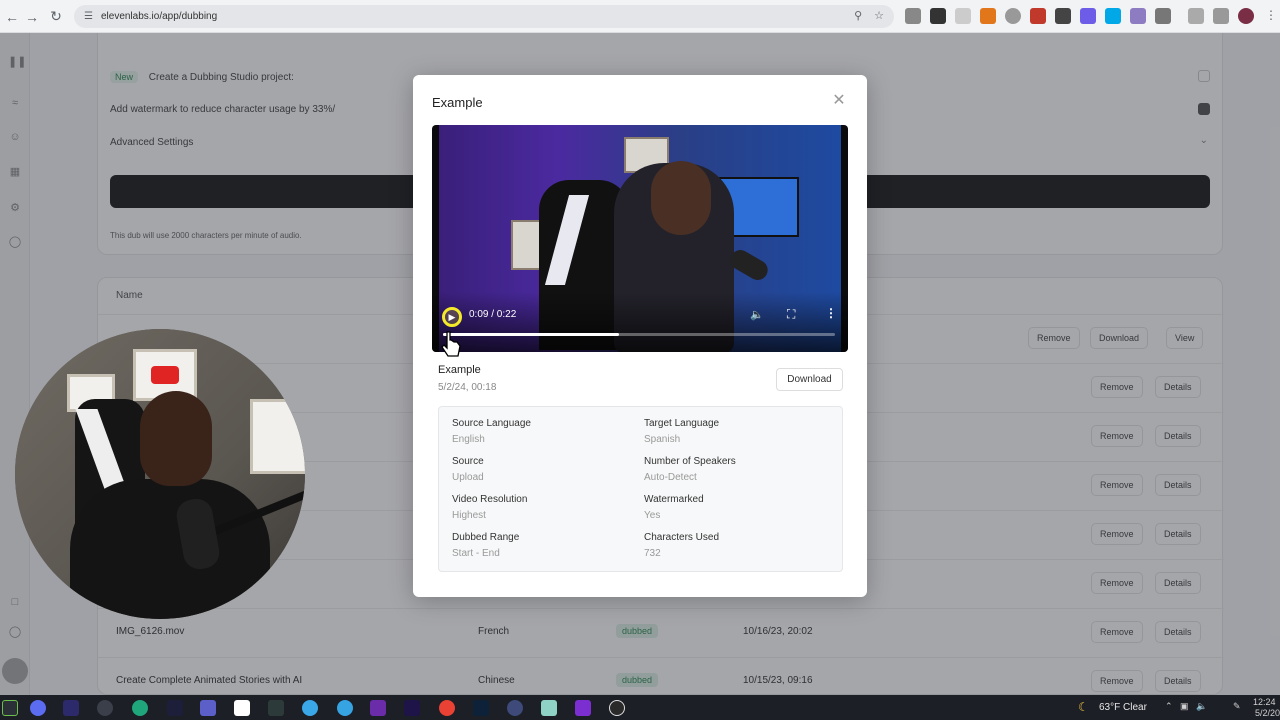  What do you see at coordinates (662, 439) in the screenshot?
I see `info-value: Spanish` at bounding box center [662, 439].